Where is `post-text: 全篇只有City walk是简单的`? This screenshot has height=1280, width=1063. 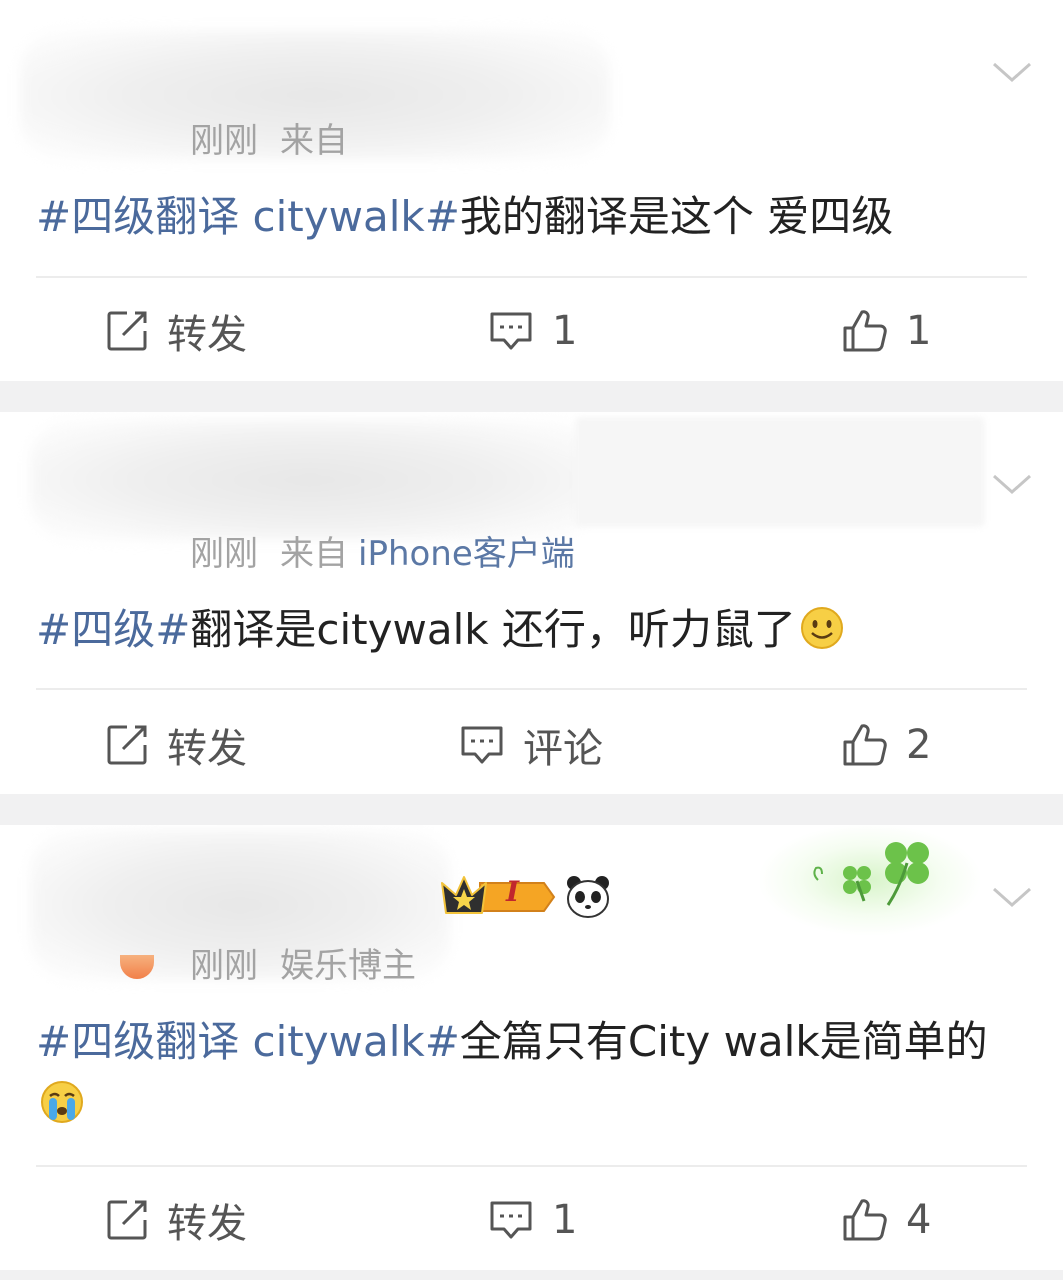 post-text: 全篇只有City walk是简单的 is located at coordinates (723, 1041).